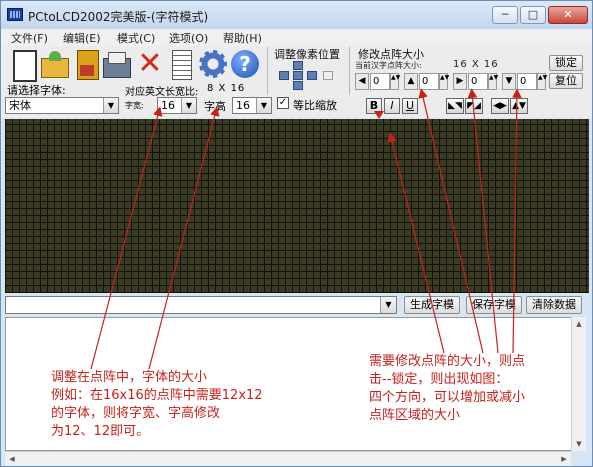 This screenshot has height=467, width=593. What do you see at coordinates (568, 15) in the screenshot?
I see `close-button: ✕` at bounding box center [568, 15].